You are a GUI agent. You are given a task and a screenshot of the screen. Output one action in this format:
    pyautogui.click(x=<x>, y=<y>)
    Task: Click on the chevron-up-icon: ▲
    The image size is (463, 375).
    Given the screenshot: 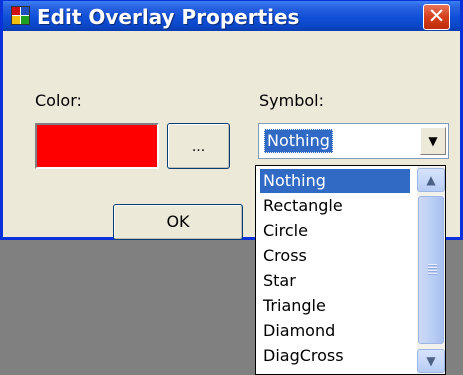 What is the action you would take?
    pyautogui.click(x=431, y=180)
    